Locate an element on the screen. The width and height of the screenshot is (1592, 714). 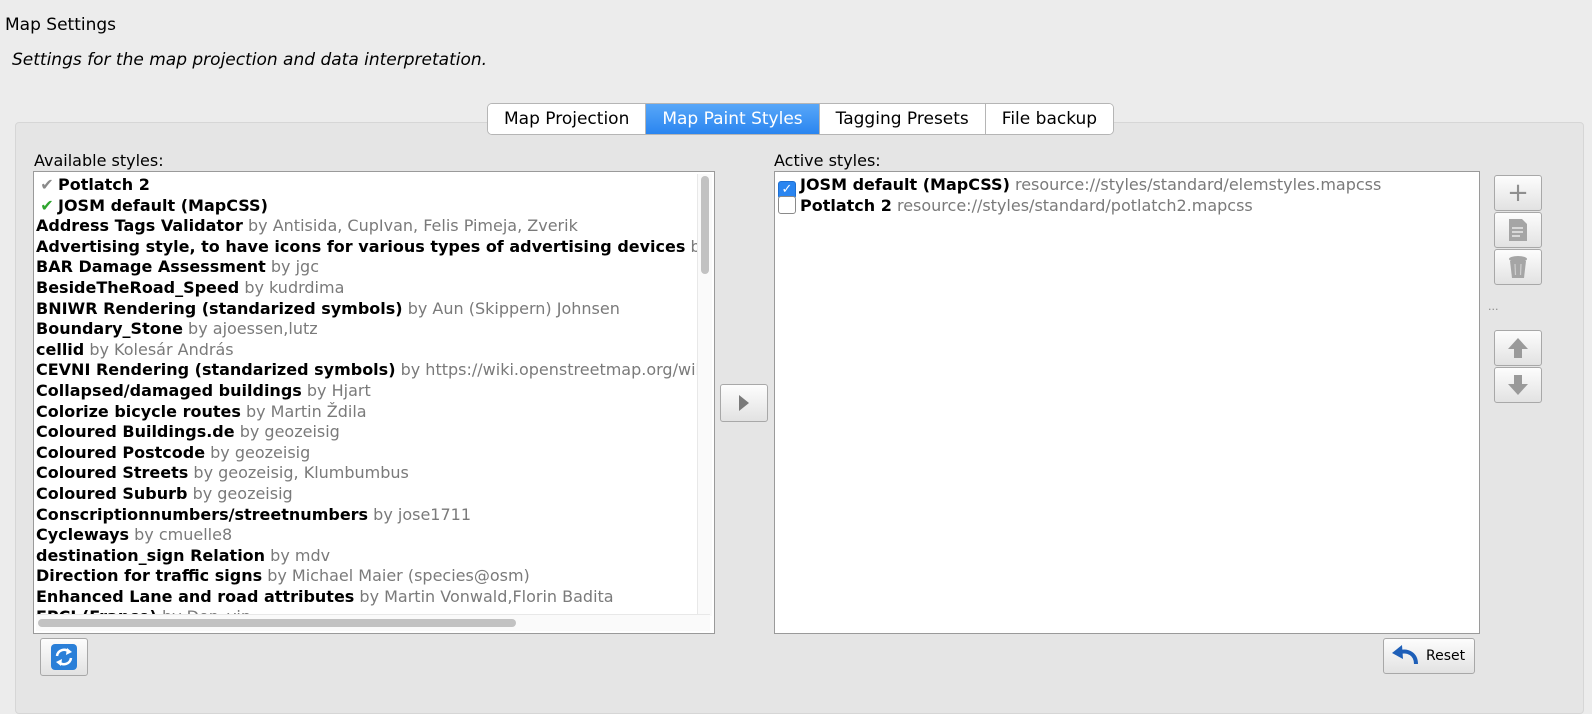
list-item: Coloured Buildings.de by geozeisig is located at coordinates (372, 432).